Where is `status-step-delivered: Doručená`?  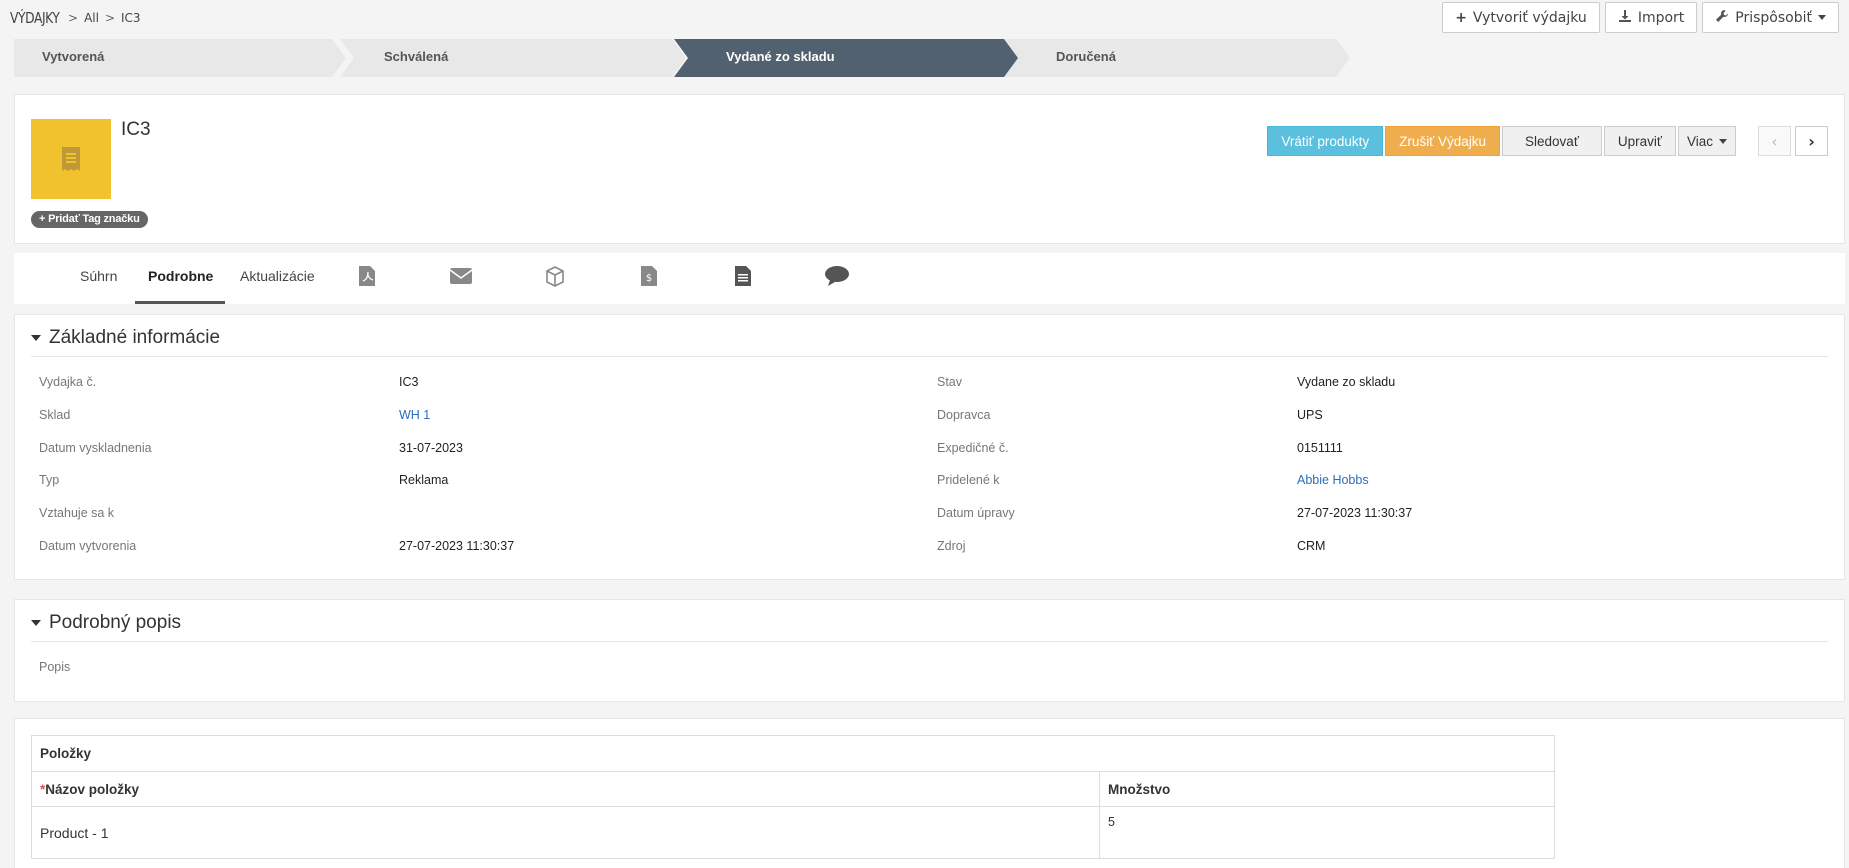
status-step-delivered: Doručená is located at coordinates (1177, 58).